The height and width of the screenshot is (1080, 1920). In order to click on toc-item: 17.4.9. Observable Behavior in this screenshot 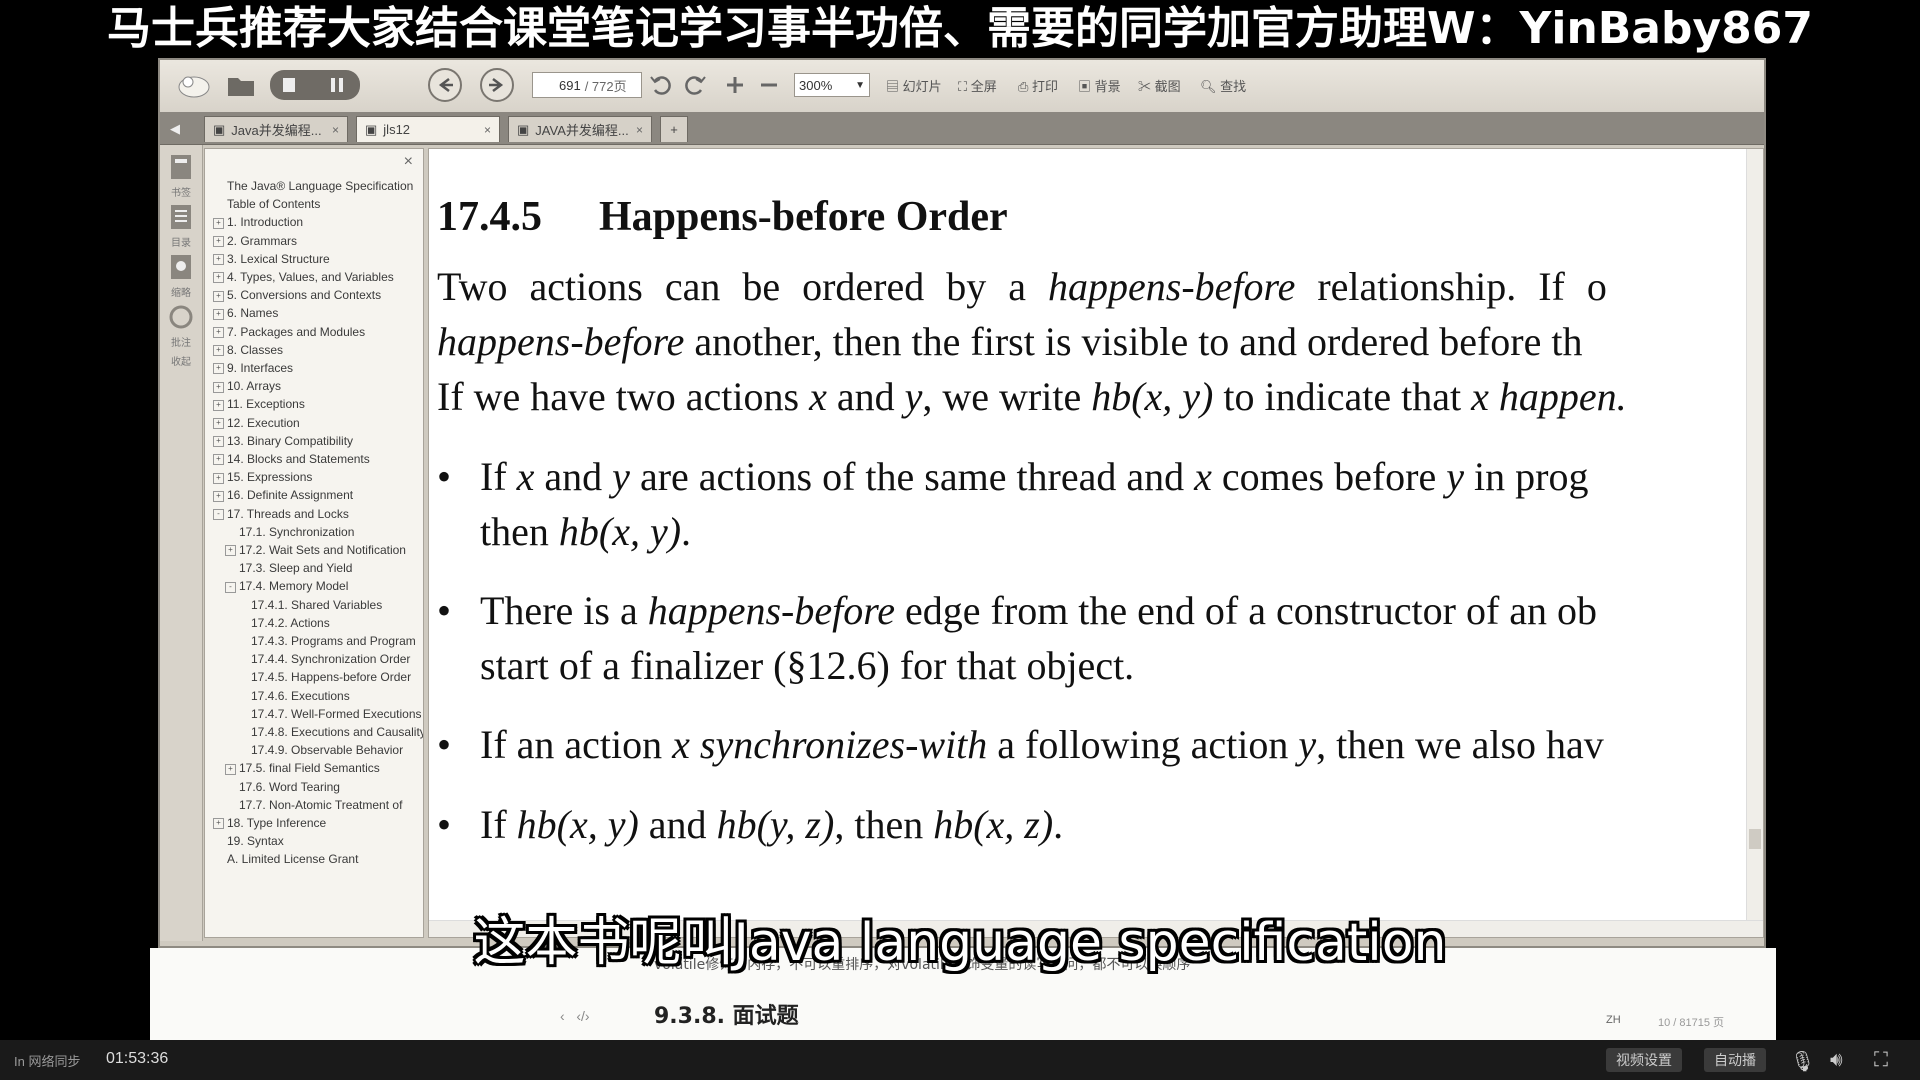, I will do `click(320, 750)`.